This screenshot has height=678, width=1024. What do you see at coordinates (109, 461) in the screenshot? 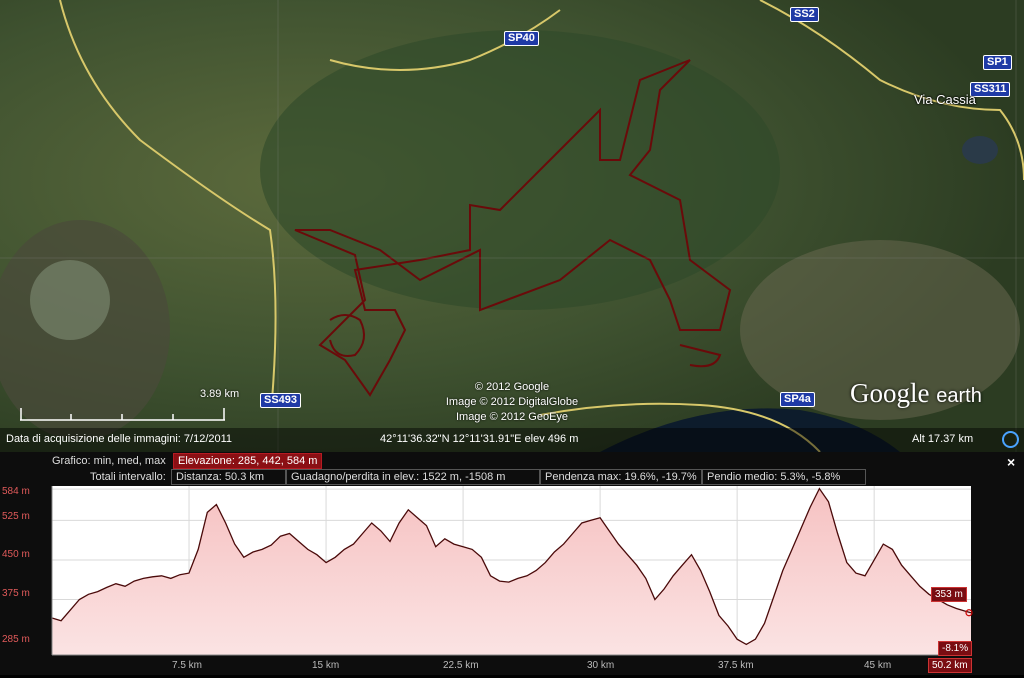
I see `graph-label: Grafico: min, med, max` at bounding box center [109, 461].